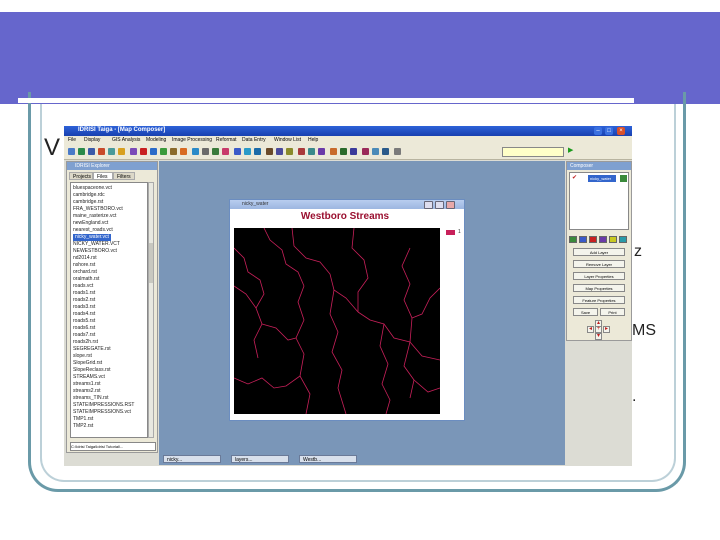 The height and width of the screenshot is (540, 720). I want to click on menu-gis-analysis: GIS Analysis, so click(126, 140).